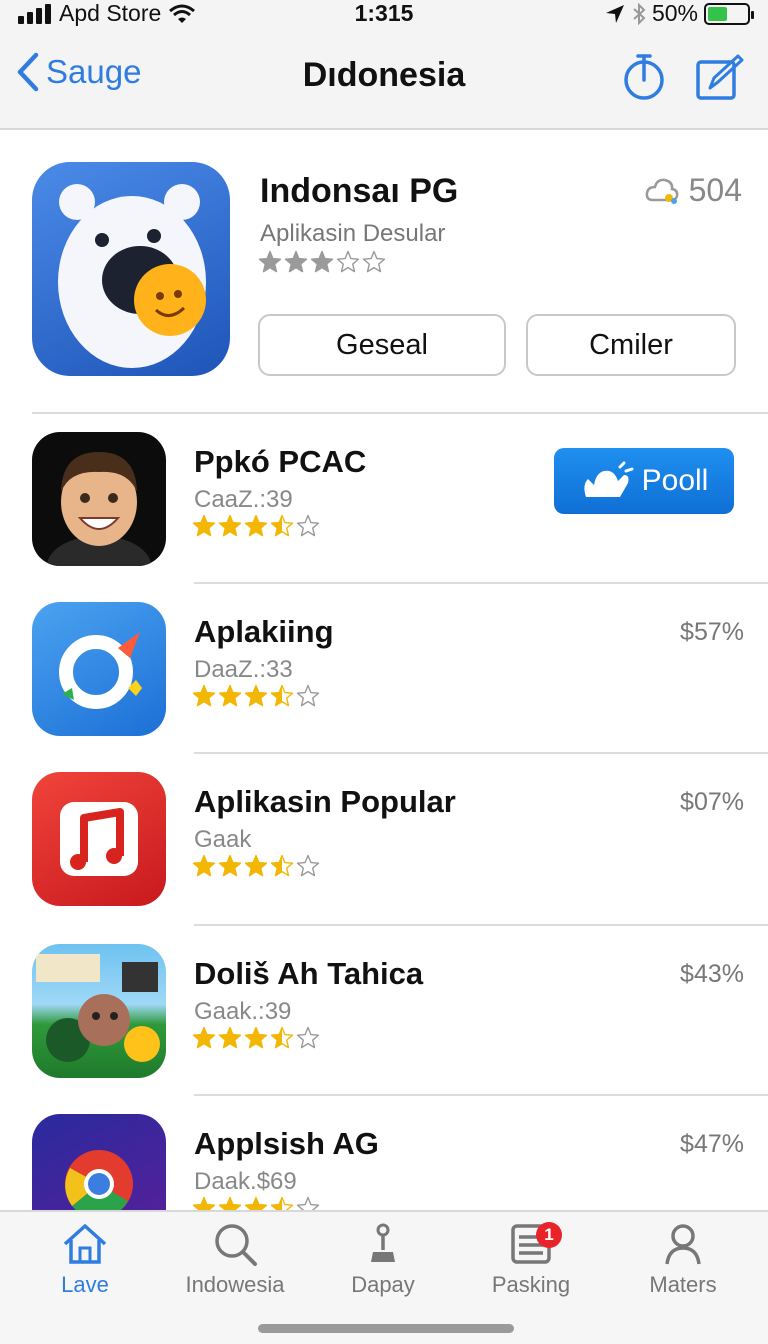 The image size is (768, 1344). I want to click on battery-level, so click(717, 13).